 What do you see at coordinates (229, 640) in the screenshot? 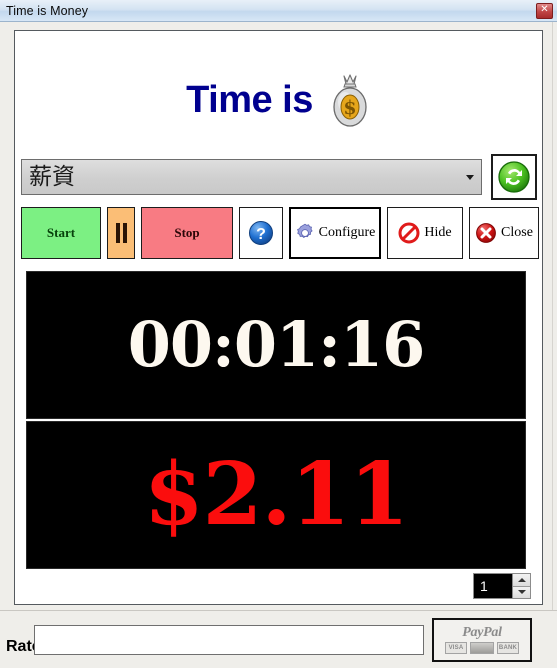
I see `rate-input` at bounding box center [229, 640].